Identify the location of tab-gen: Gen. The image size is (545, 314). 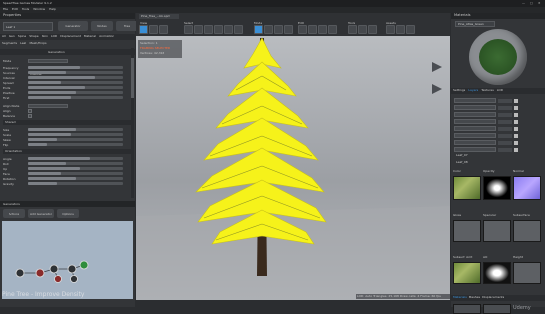
(12, 37).